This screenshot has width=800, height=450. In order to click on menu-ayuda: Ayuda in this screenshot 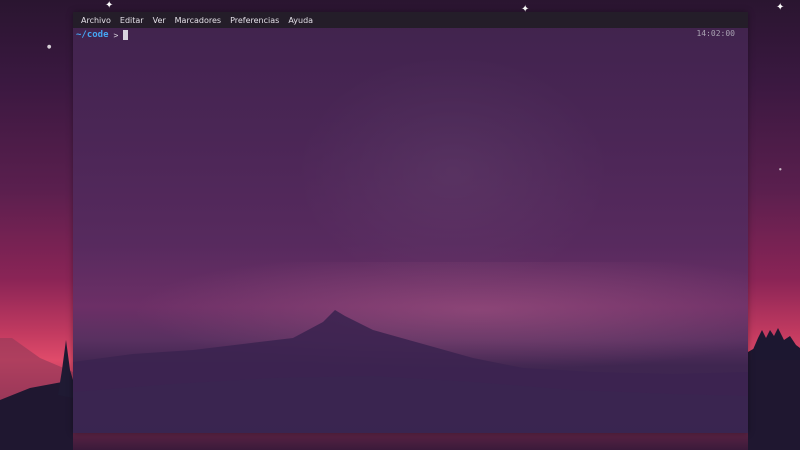, I will do `click(300, 20)`.